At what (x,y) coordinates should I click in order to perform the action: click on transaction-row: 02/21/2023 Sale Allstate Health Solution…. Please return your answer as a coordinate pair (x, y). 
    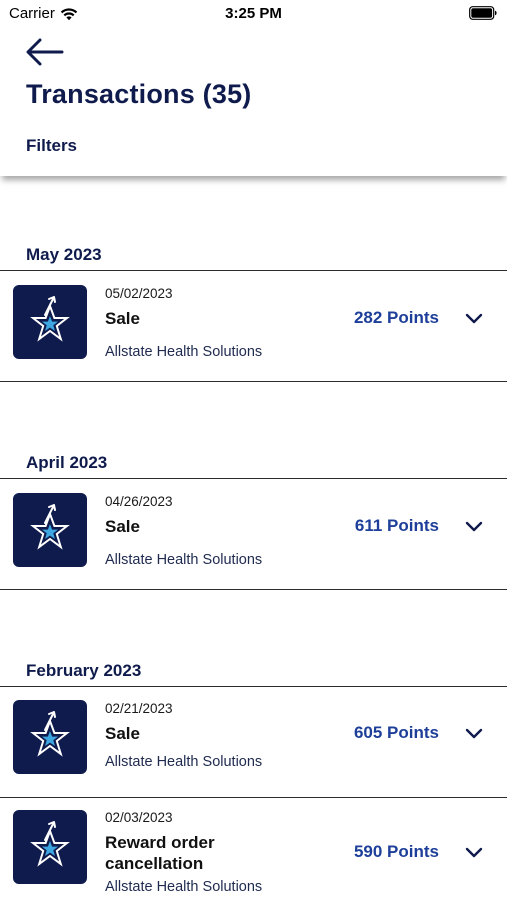
    Looking at the image, I should click on (253, 742).